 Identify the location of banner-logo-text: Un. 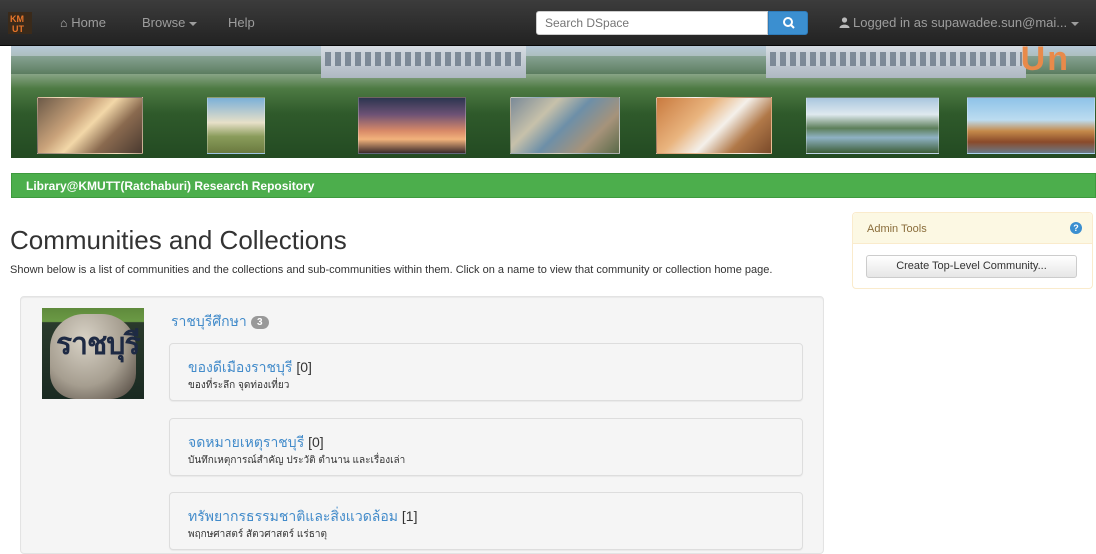
(1045, 62).